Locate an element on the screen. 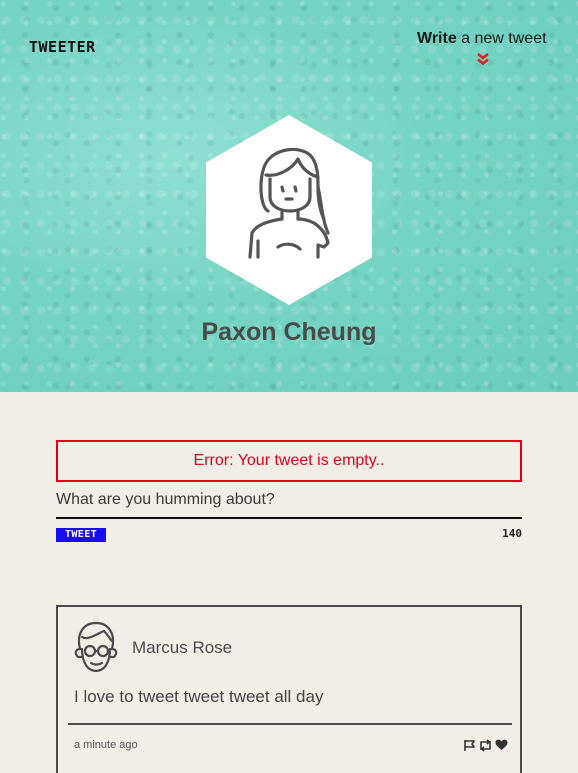 This screenshot has height=773, width=578. tweet-input is located at coordinates (289, 501).